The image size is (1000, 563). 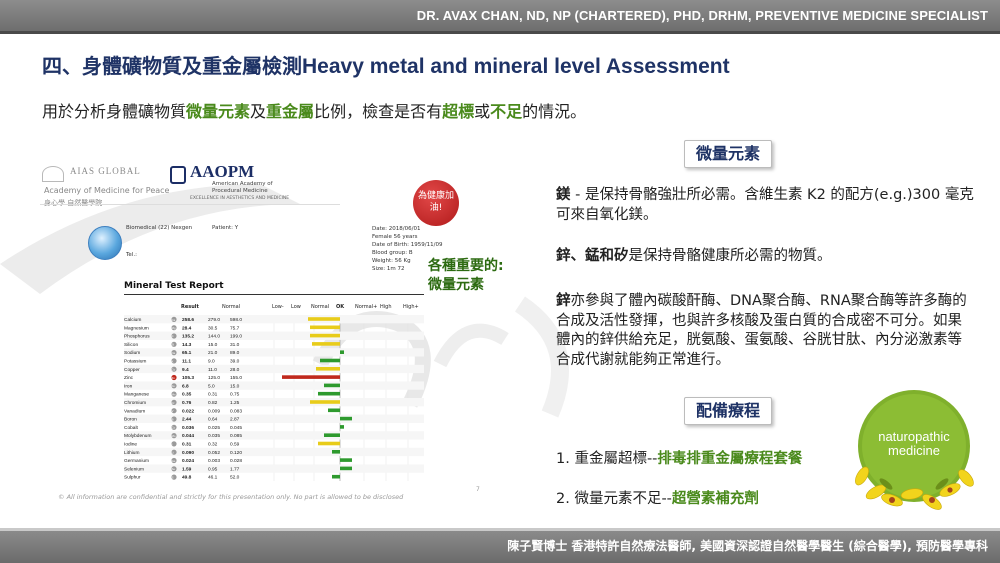 What do you see at coordinates (458, 111) in the screenshot?
I see `subtitle-keyword: 超標` at bounding box center [458, 111].